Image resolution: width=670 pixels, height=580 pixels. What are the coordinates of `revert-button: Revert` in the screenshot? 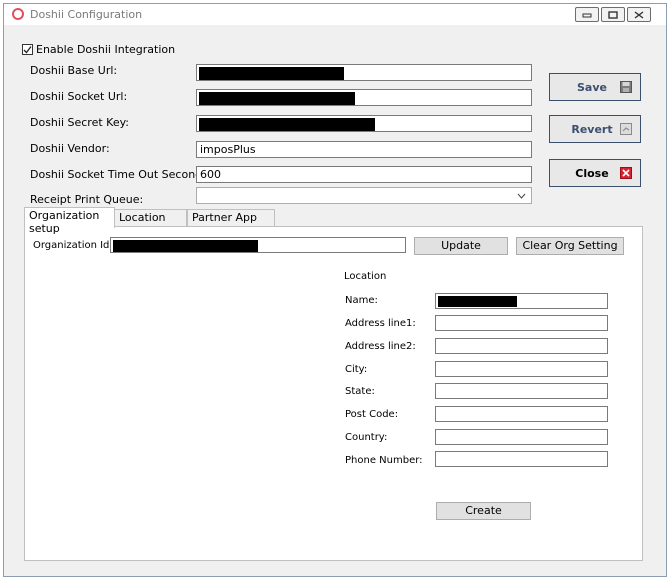 It's located at (595, 129).